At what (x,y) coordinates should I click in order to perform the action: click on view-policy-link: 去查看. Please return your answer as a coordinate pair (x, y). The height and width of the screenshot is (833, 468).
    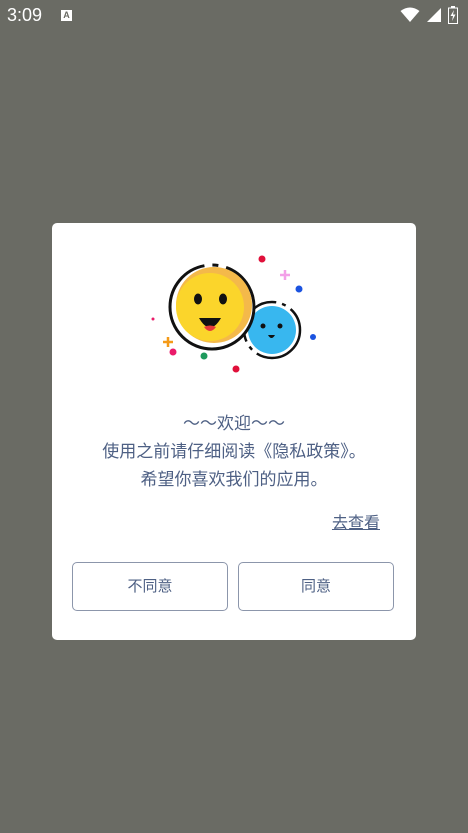
    Looking at the image, I should click on (356, 521).